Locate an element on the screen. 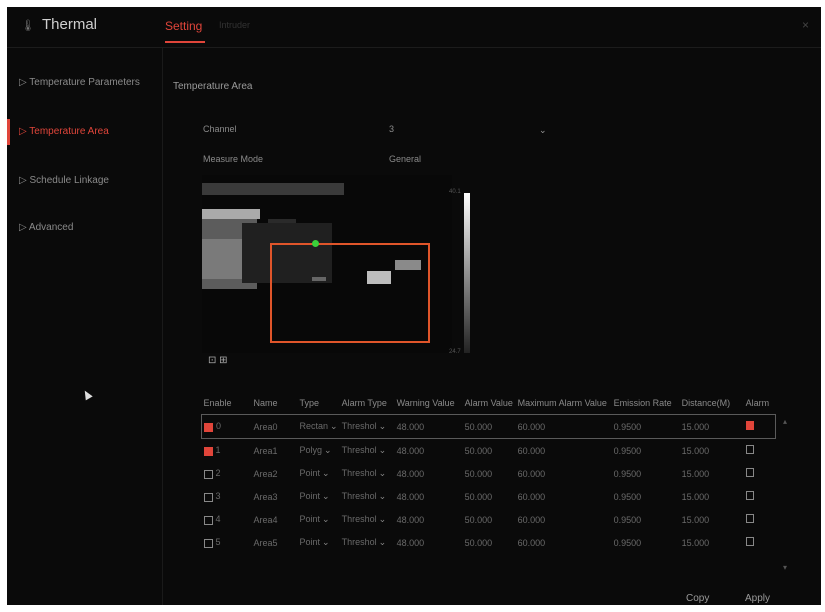  copy-button: Copy is located at coordinates (697, 598).